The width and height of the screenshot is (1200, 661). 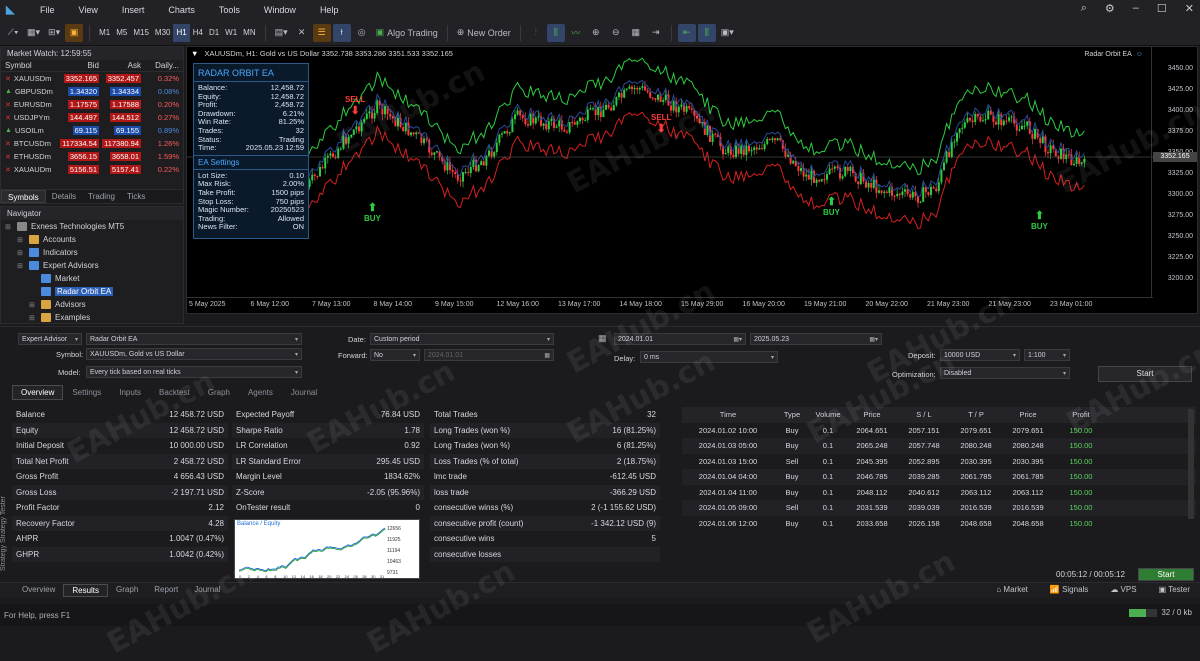 What do you see at coordinates (636, 33) in the screenshot?
I see `grid-icon: ▦` at bounding box center [636, 33].